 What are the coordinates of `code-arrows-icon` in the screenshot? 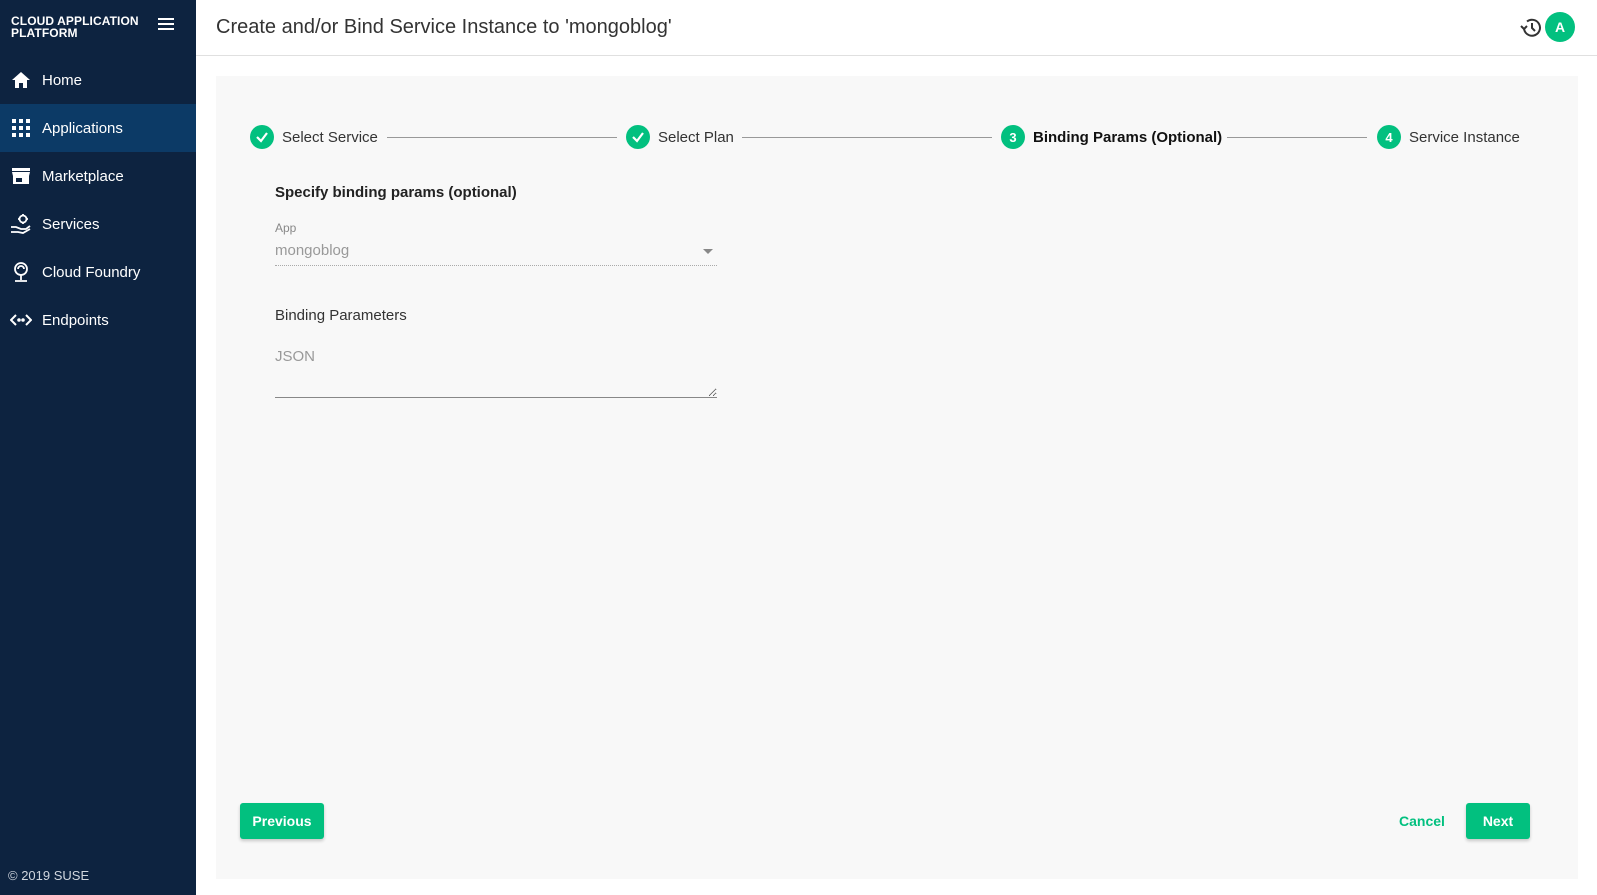 It's located at (21, 320).